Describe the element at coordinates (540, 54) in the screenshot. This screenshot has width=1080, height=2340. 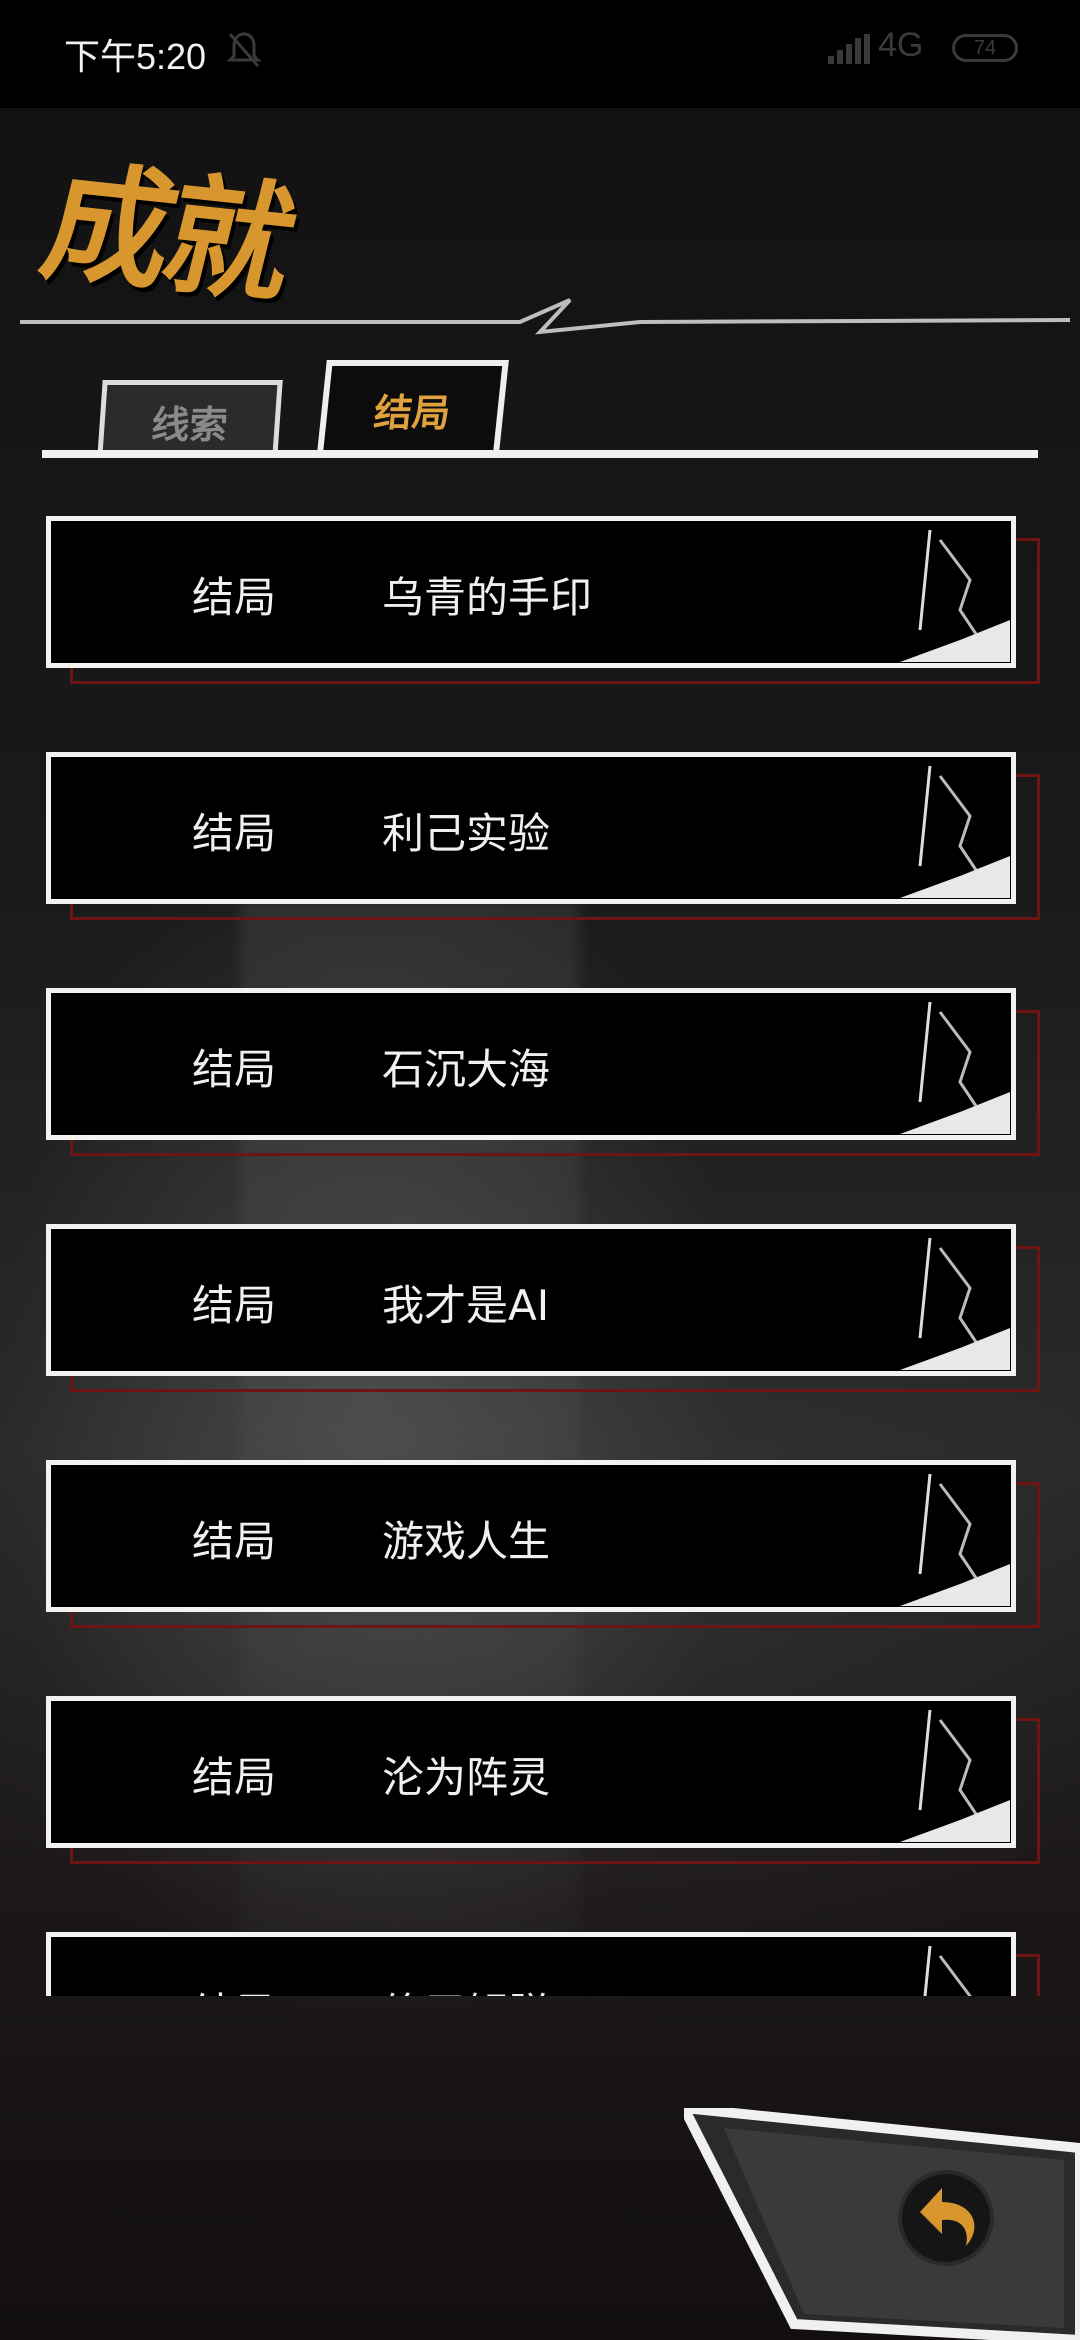
I see `status-bar: 下午5:20 4G 74` at that location.